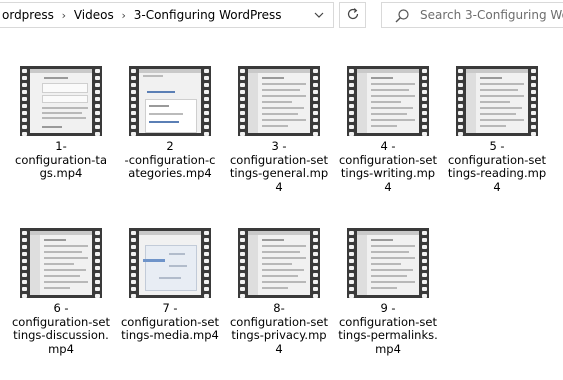 This screenshot has height=380, width=563. What do you see at coordinates (61, 159) in the screenshot?
I see `file-name-label: 1- configuration-ta gs.mp4` at bounding box center [61, 159].